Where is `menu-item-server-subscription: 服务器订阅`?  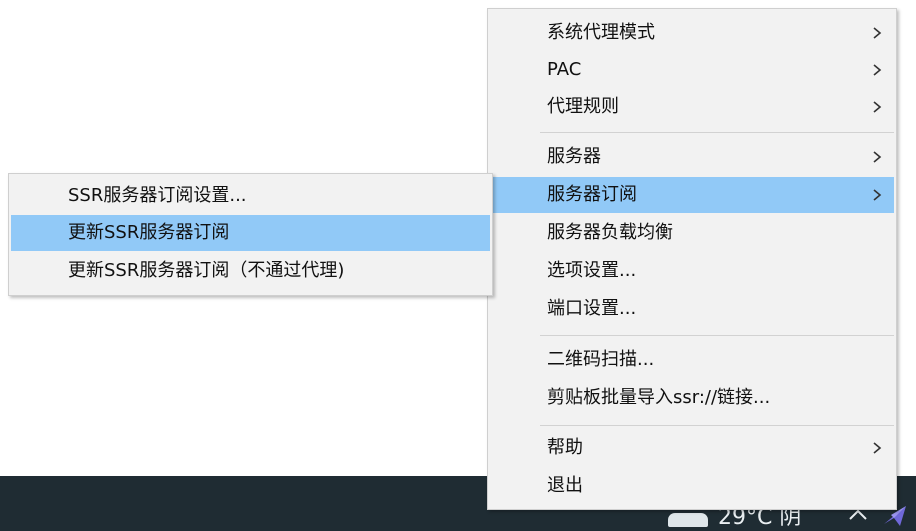 menu-item-server-subscription: 服务器订阅 is located at coordinates (692, 195).